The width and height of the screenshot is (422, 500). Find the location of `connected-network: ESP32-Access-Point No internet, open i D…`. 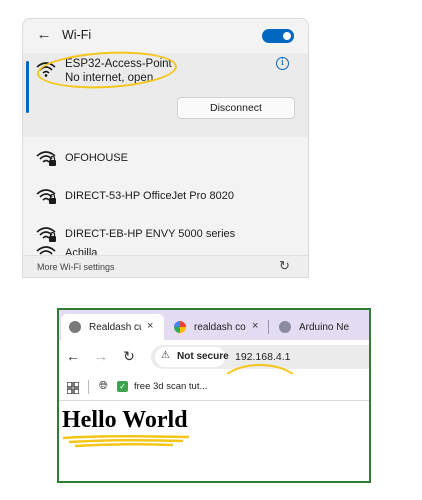

connected-network: ESP32-Access-Point No internet, open i D… is located at coordinates (165, 92).